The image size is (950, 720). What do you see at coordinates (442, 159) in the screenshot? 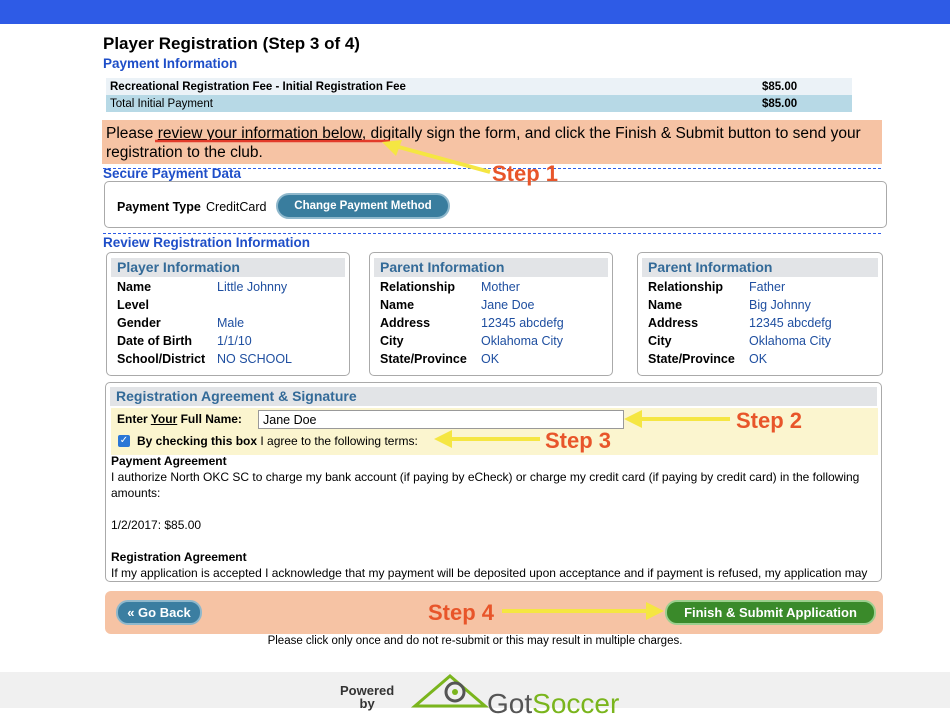
I see `step1-arrow` at bounding box center [442, 159].